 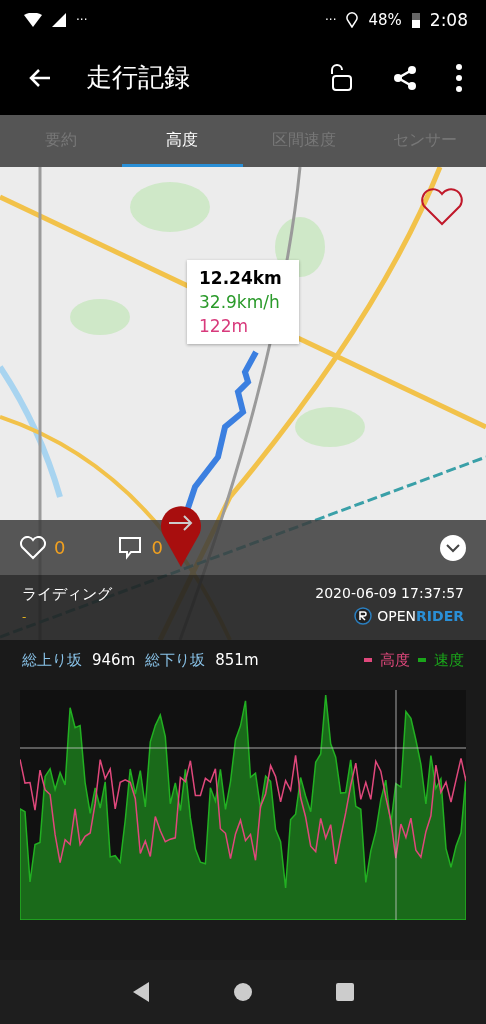 I want to click on brand-name: OPENRIDER, so click(x=420, y=616).